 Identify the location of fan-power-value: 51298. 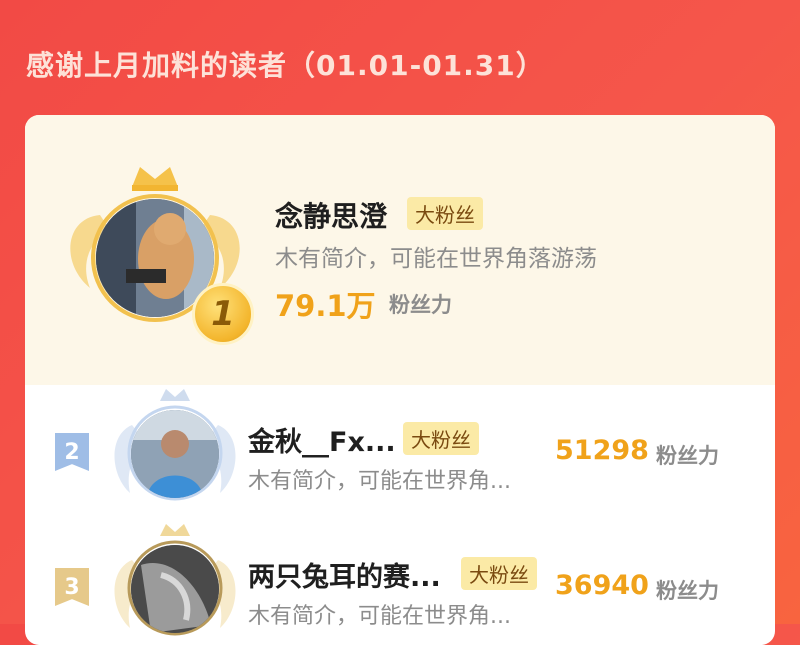
(602, 450).